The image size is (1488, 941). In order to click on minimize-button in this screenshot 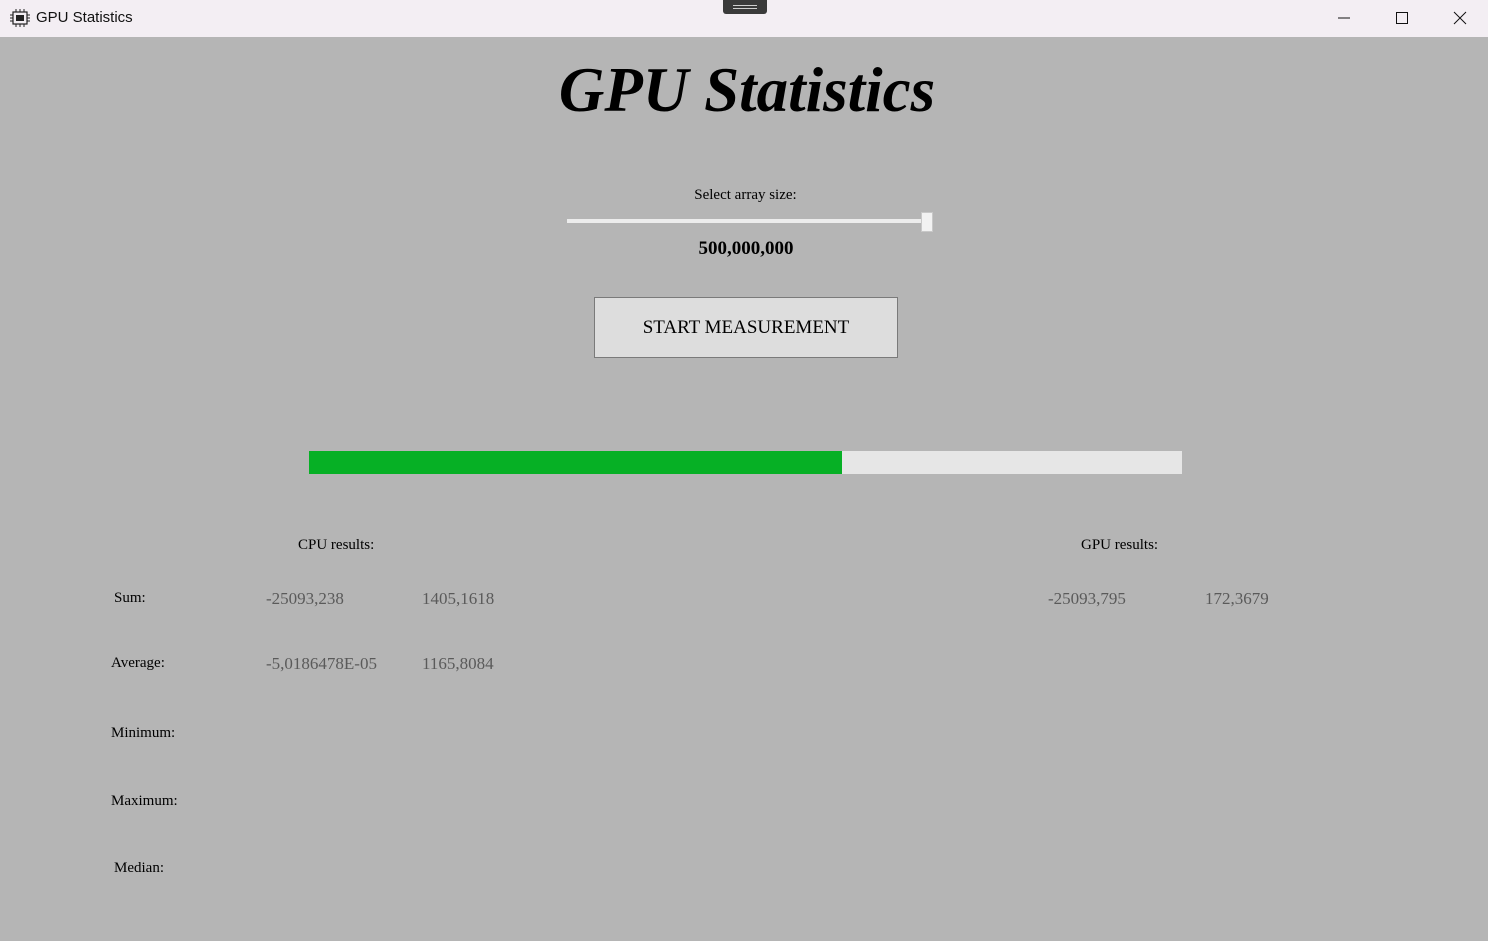, I will do `click(1344, 18)`.